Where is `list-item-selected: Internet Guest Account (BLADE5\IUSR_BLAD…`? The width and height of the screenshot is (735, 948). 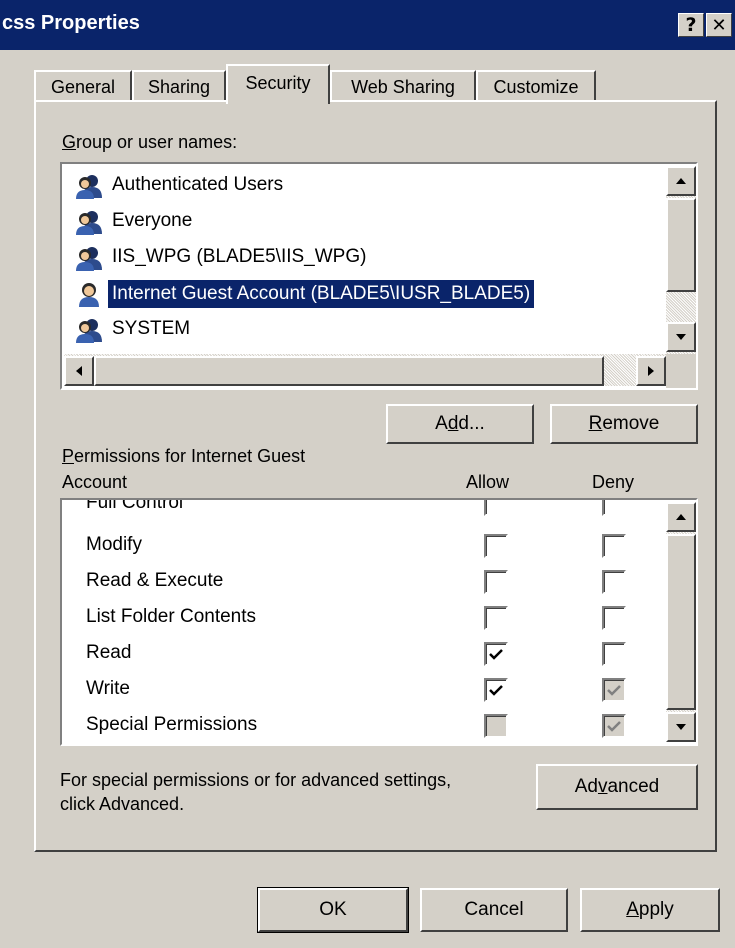 list-item-selected: Internet Guest Account (BLADE5\IUSR_BLAD… is located at coordinates (366, 294).